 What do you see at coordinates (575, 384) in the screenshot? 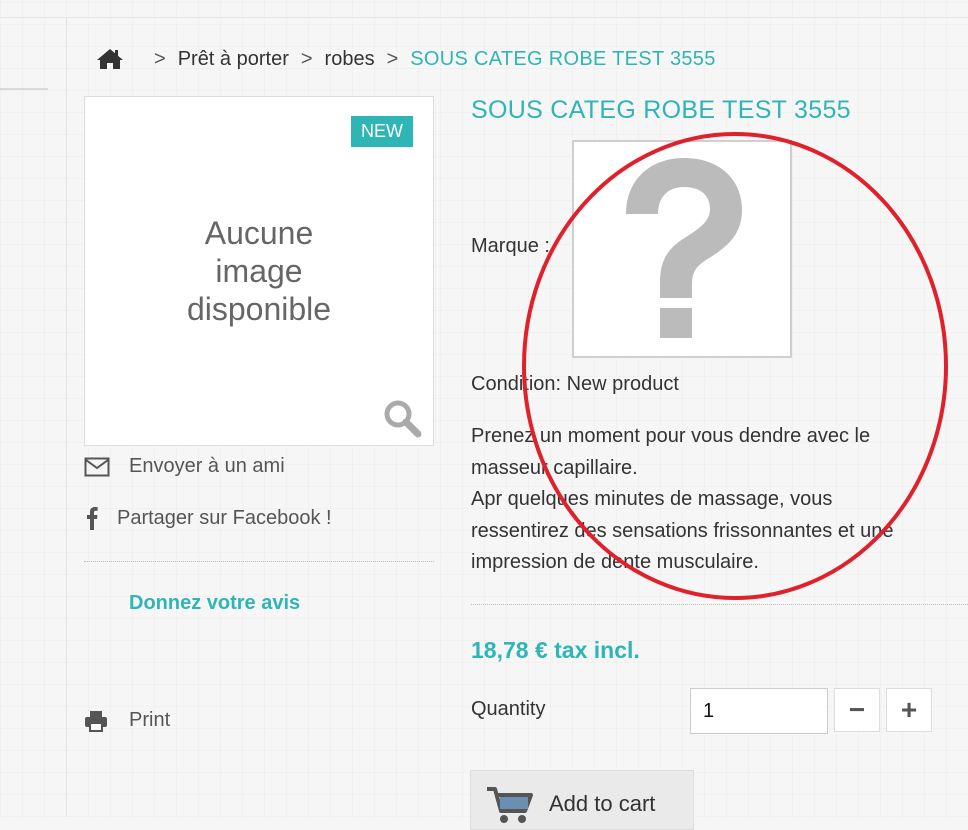
I see `product-condition: Condition: New product` at bounding box center [575, 384].